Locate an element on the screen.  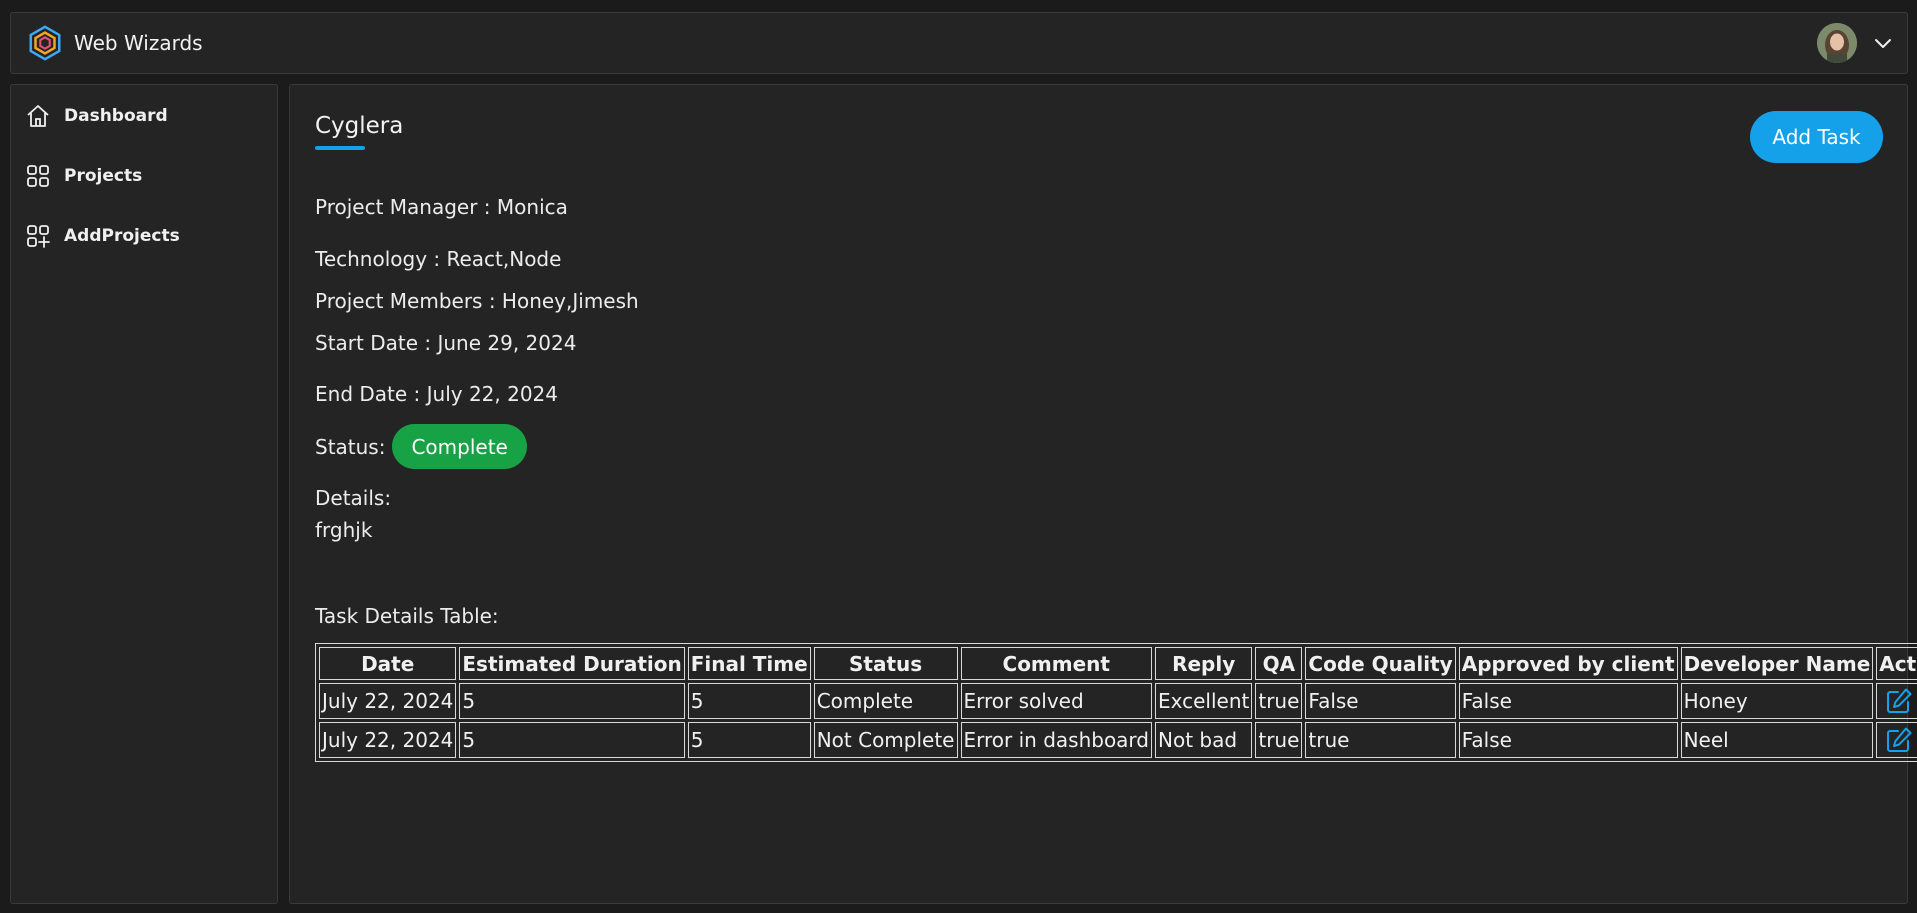
column-header: Developer Name is located at coordinates (1777, 663).